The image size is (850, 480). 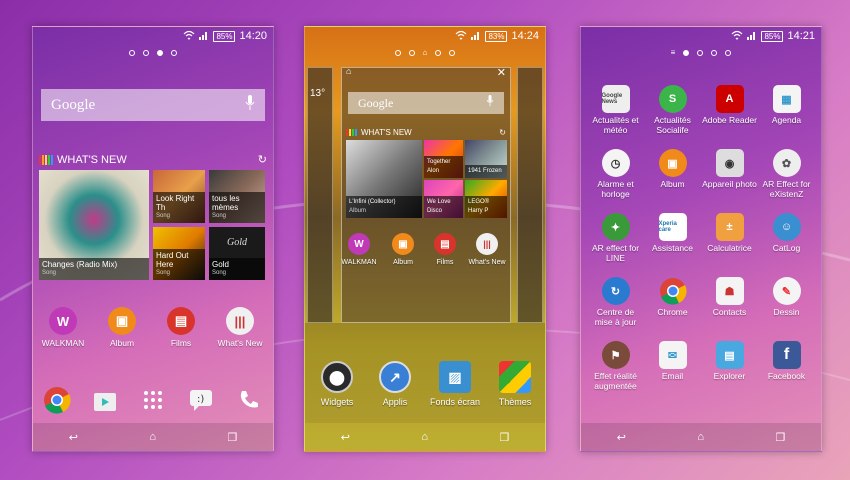 I want to click on tile-title: 1941 Frozen, so click(x=485, y=171).